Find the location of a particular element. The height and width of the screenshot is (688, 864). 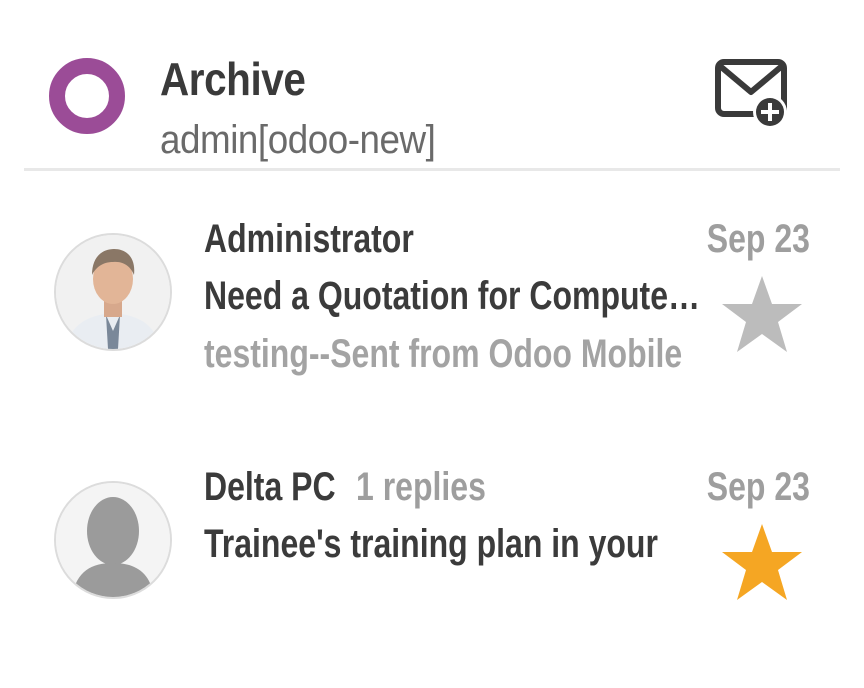

default-avatar-icon is located at coordinates (113, 540).